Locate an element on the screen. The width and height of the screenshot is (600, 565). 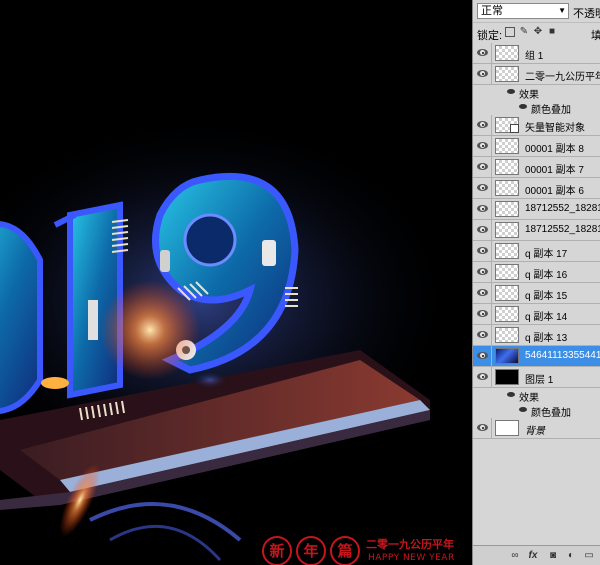
layer-name: q 副本 14 is located at coordinates (546, 315).